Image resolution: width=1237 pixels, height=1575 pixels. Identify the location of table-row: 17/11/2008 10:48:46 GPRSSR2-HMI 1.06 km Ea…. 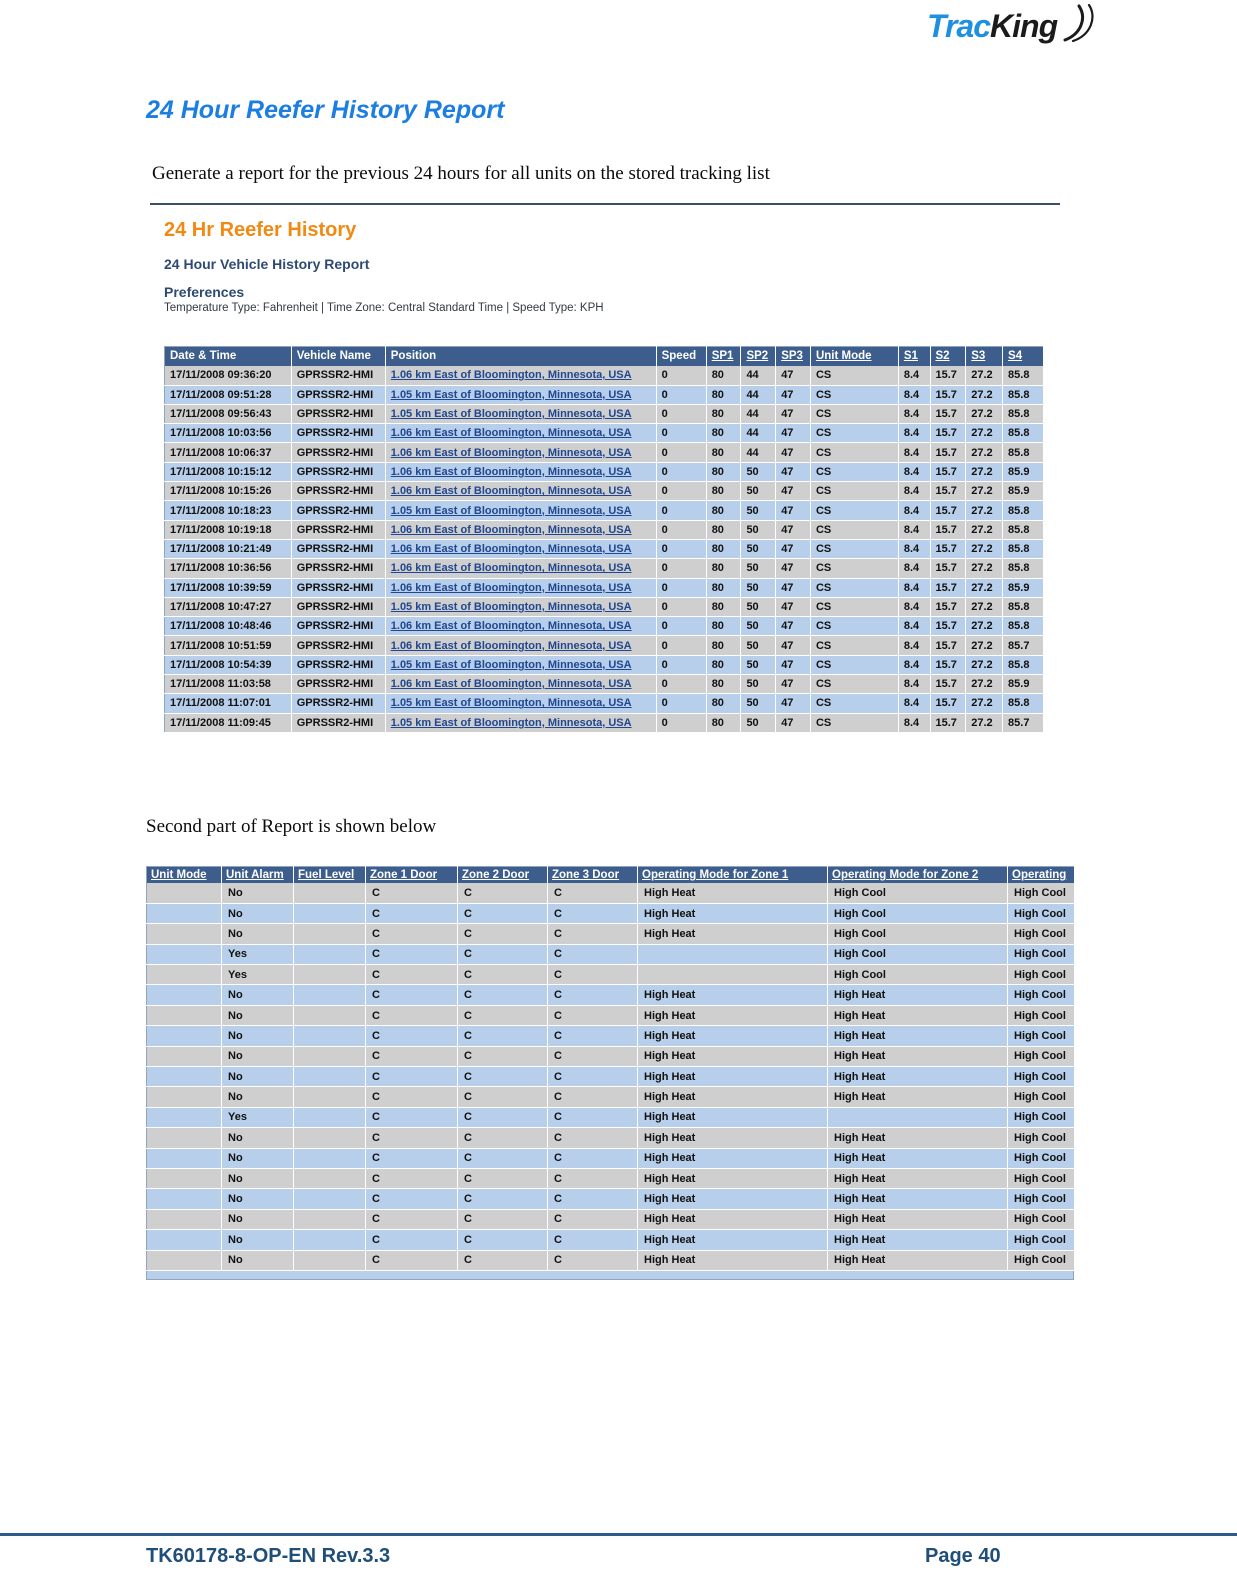
(604, 626).